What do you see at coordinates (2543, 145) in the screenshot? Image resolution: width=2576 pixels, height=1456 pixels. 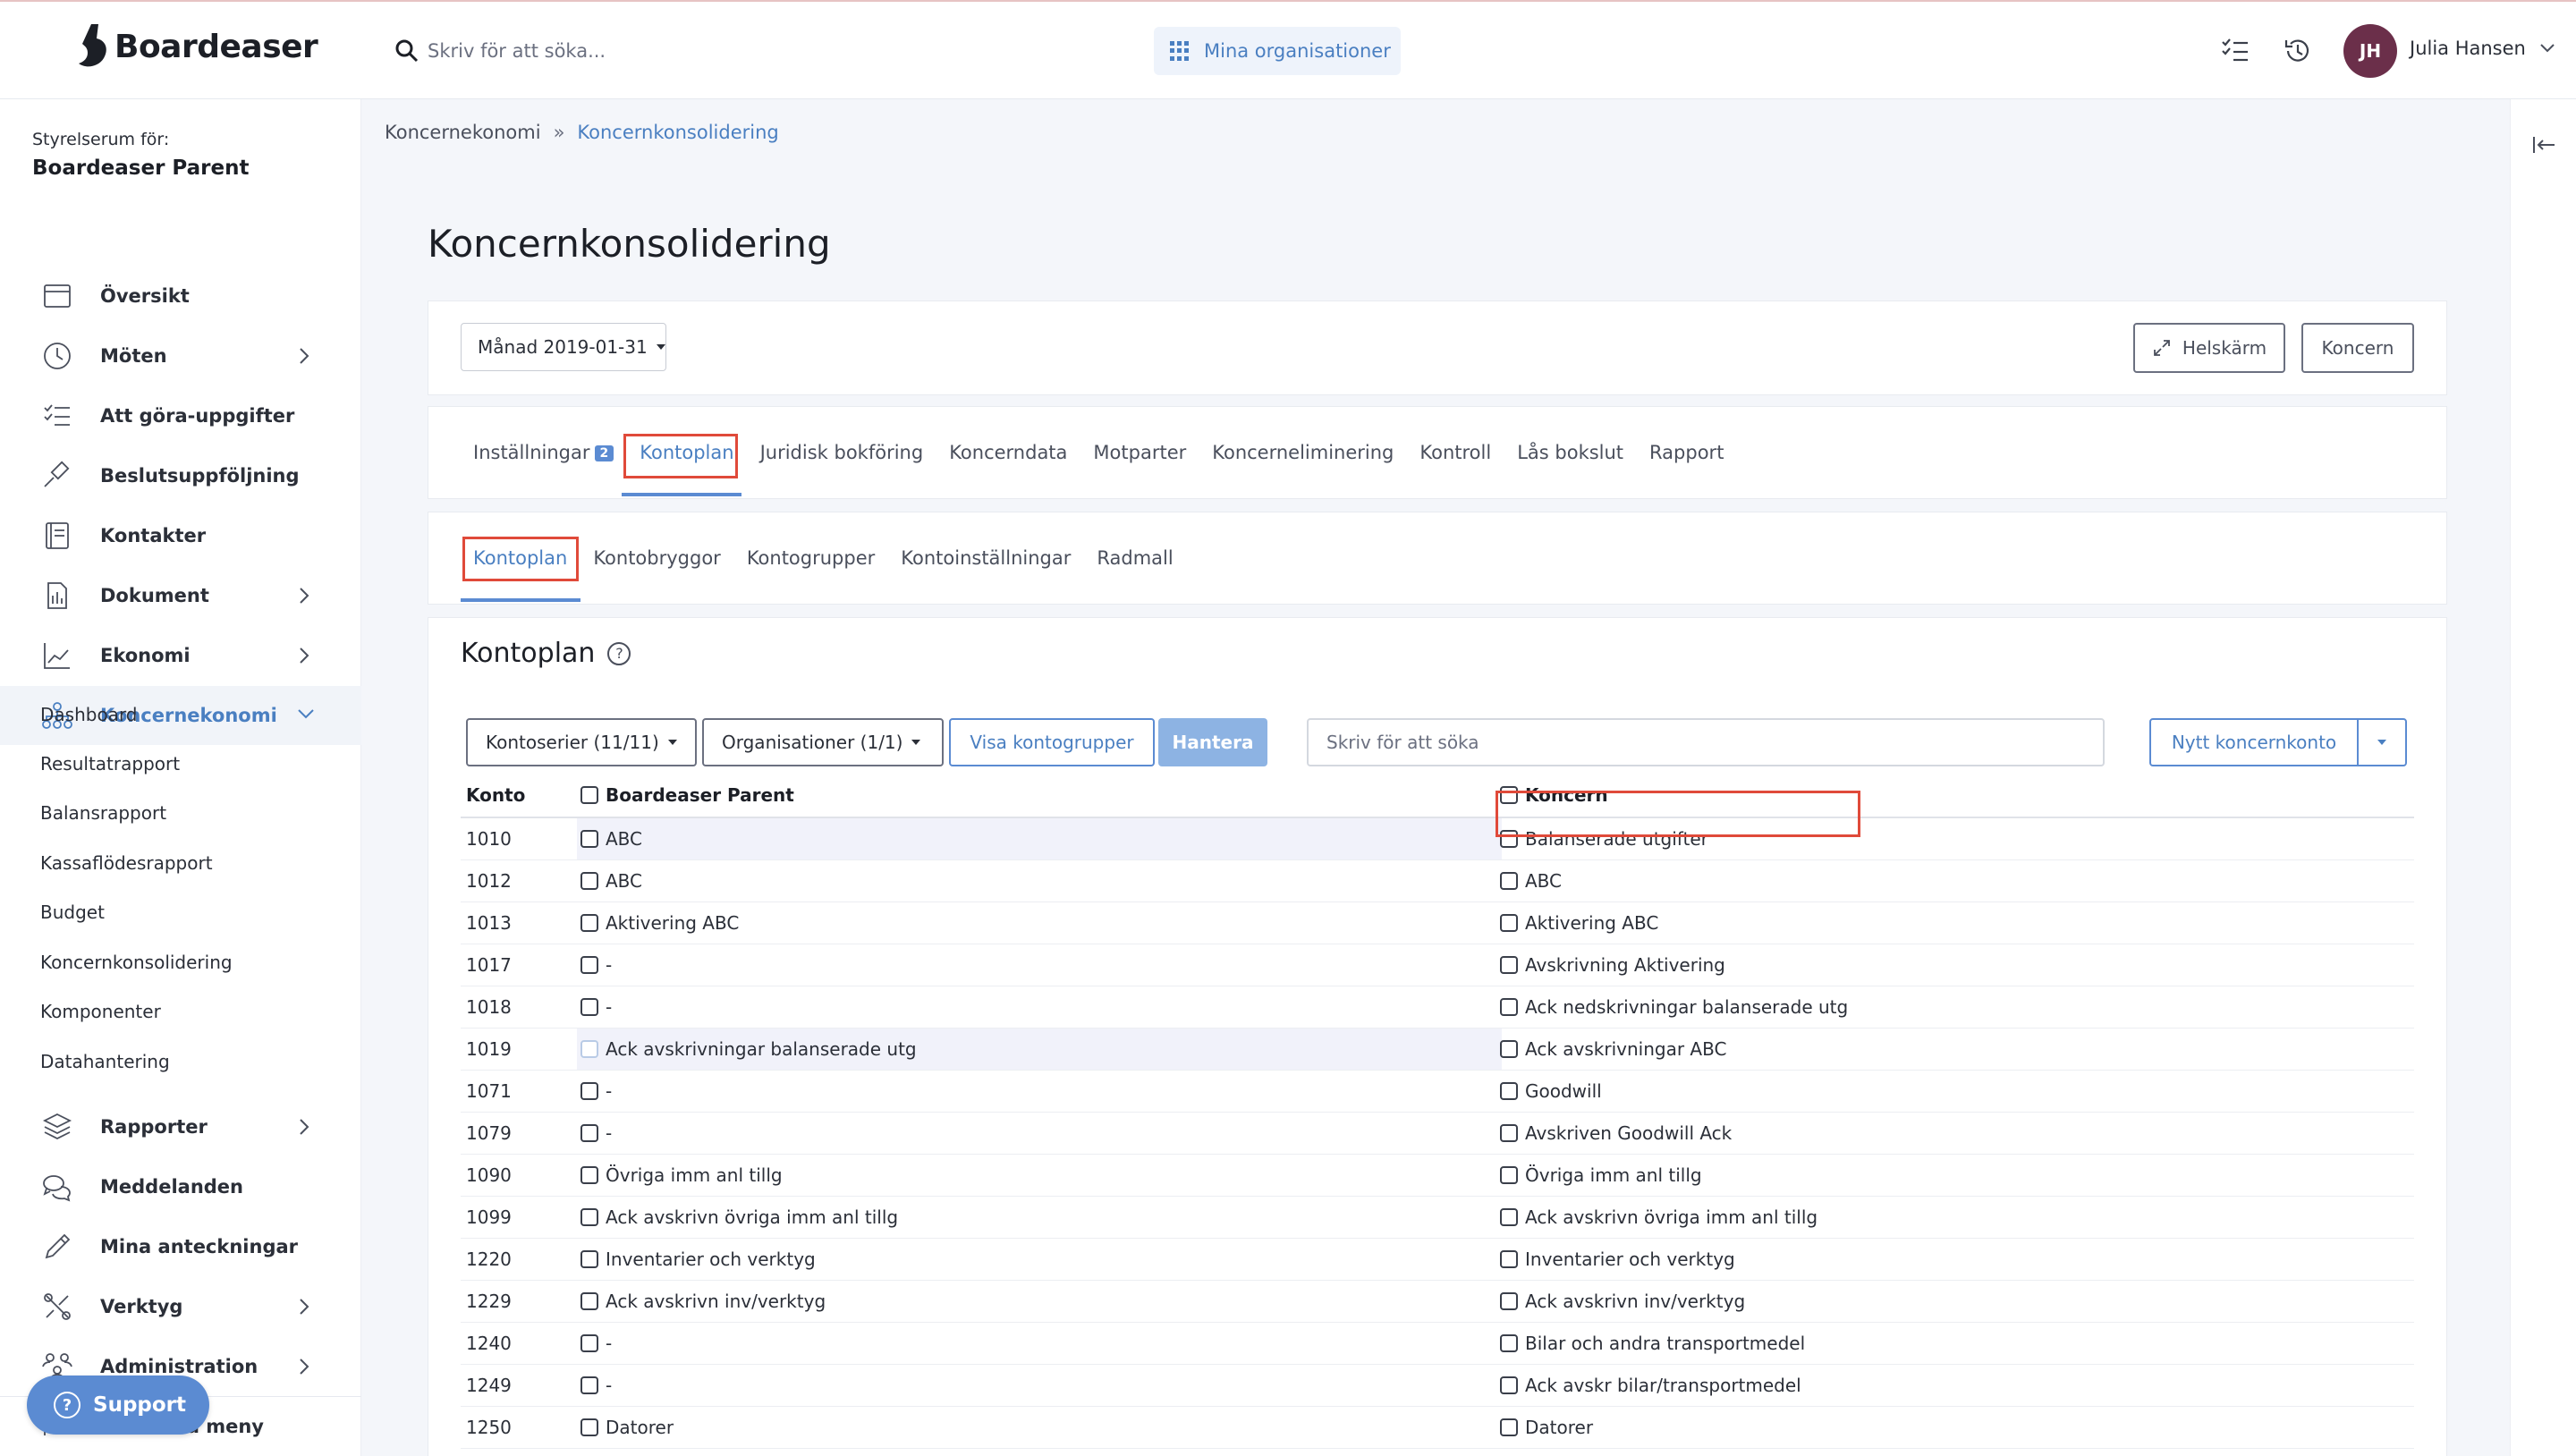 I see `collapse-panel-icon` at bounding box center [2543, 145].